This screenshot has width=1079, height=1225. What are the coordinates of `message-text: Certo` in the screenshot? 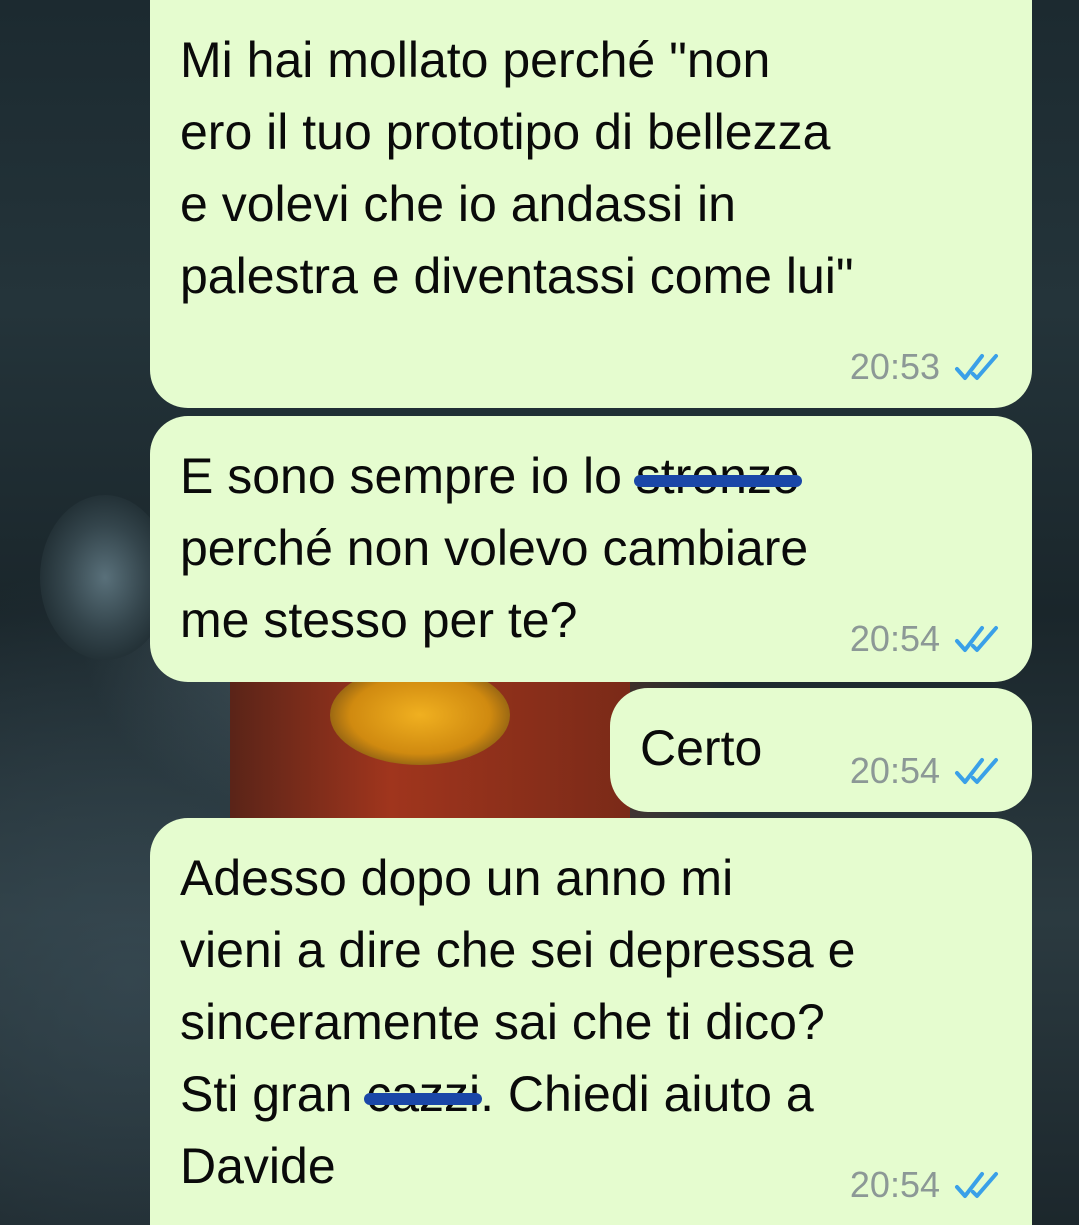 It's located at (701, 748).